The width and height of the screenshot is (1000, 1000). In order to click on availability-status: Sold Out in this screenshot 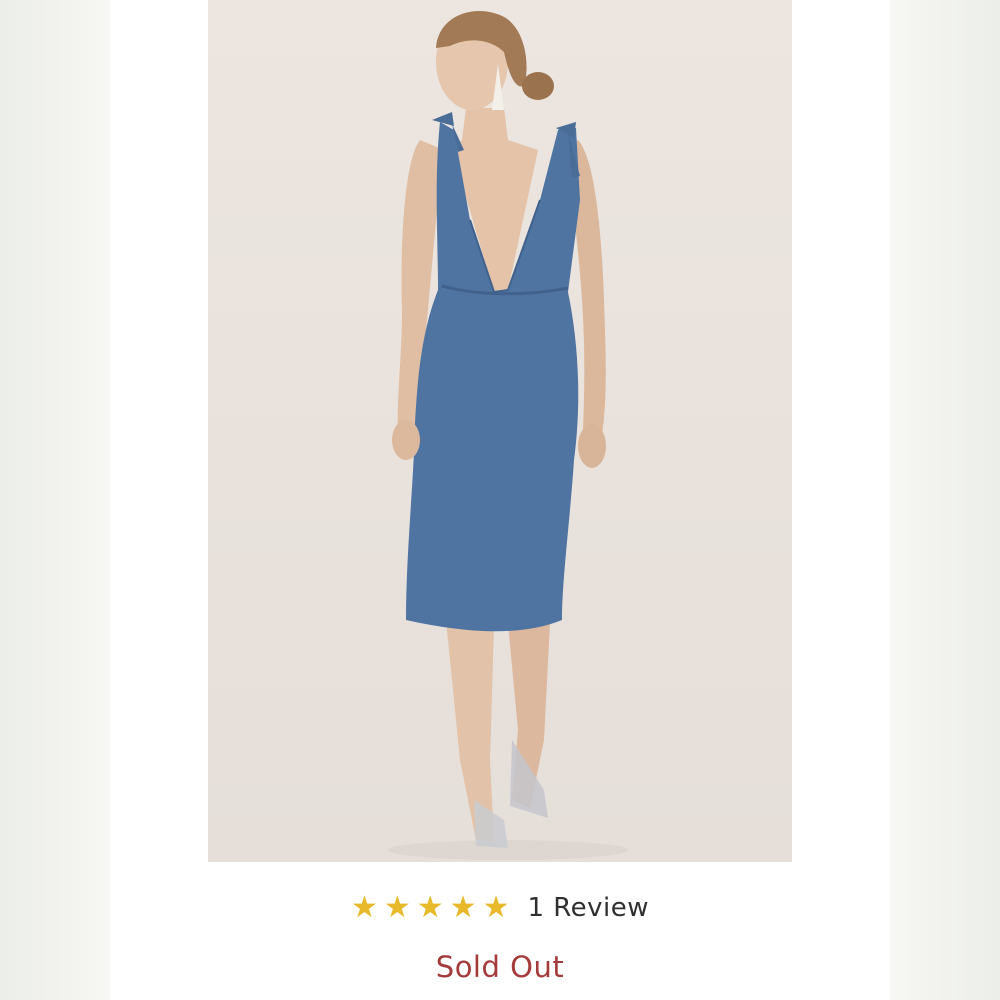, I will do `click(500, 967)`.